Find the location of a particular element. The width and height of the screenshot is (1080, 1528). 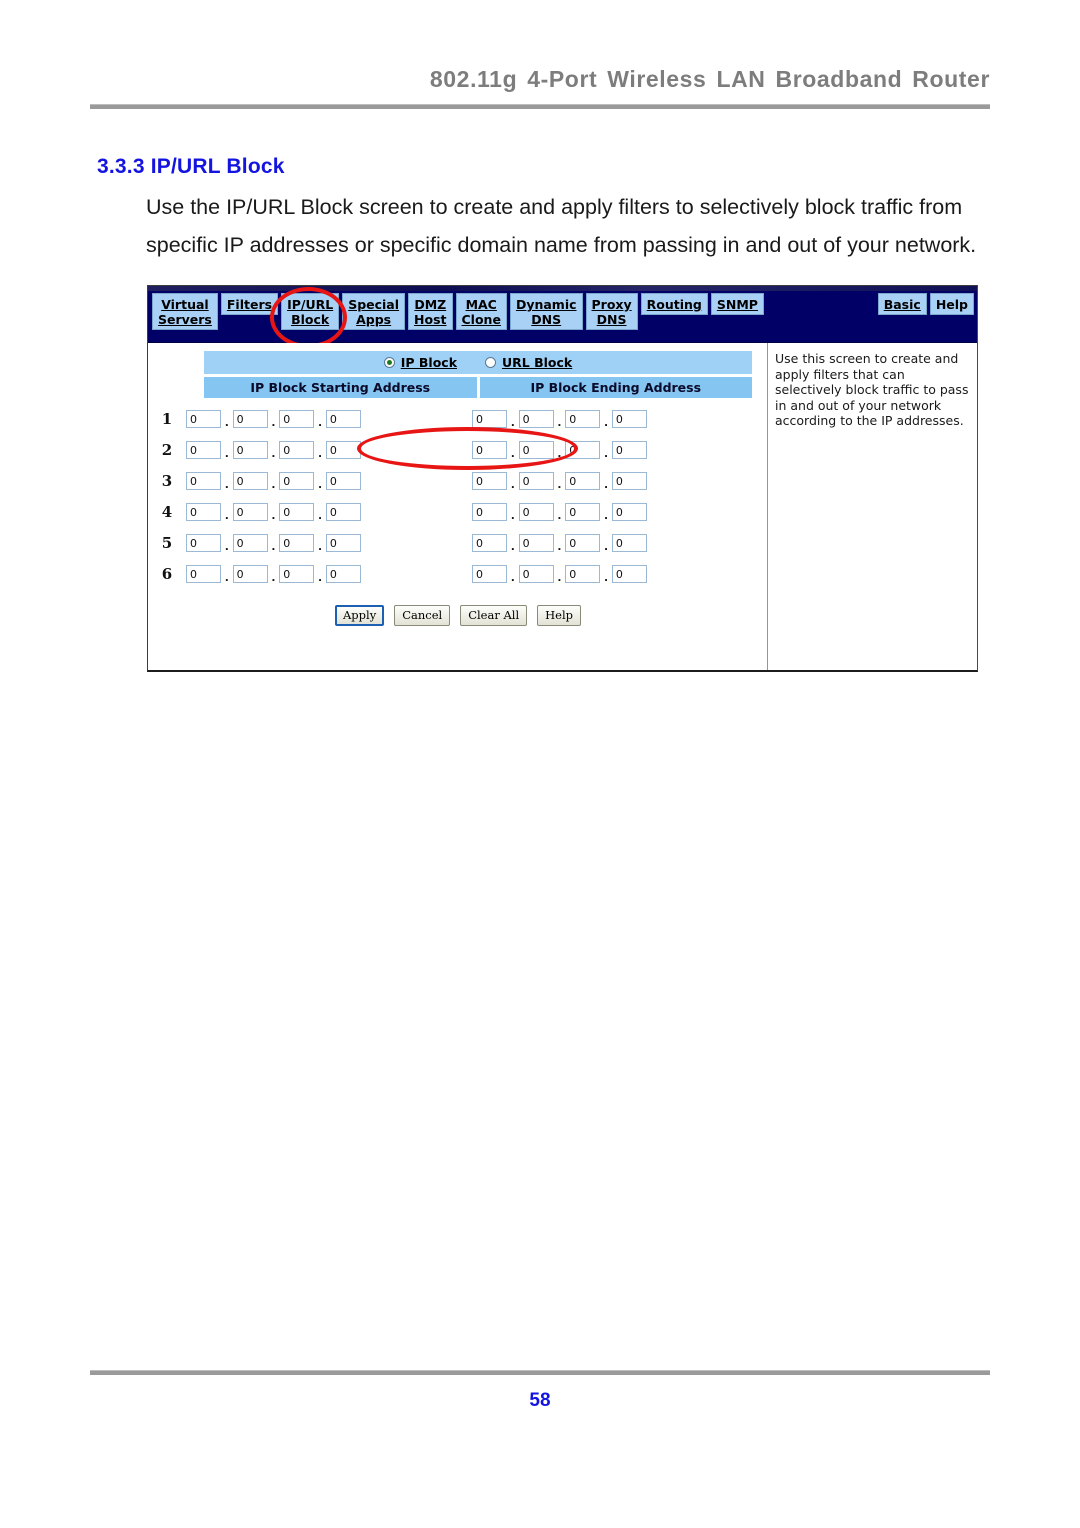

ip-octet-group-end: 0.0.0.0 is located at coordinates (609, 450).